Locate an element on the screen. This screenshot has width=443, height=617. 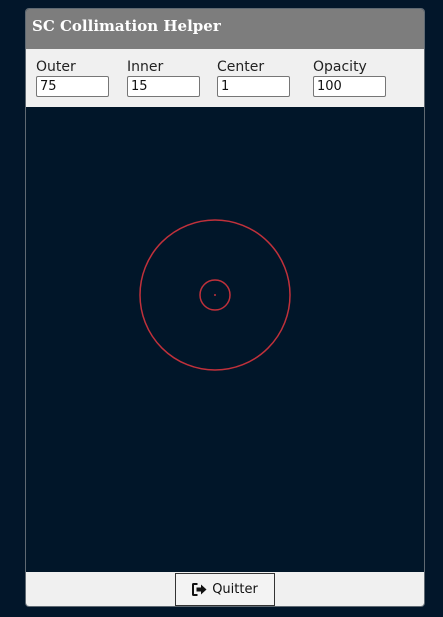
outer-label: Outer is located at coordinates (56, 67).